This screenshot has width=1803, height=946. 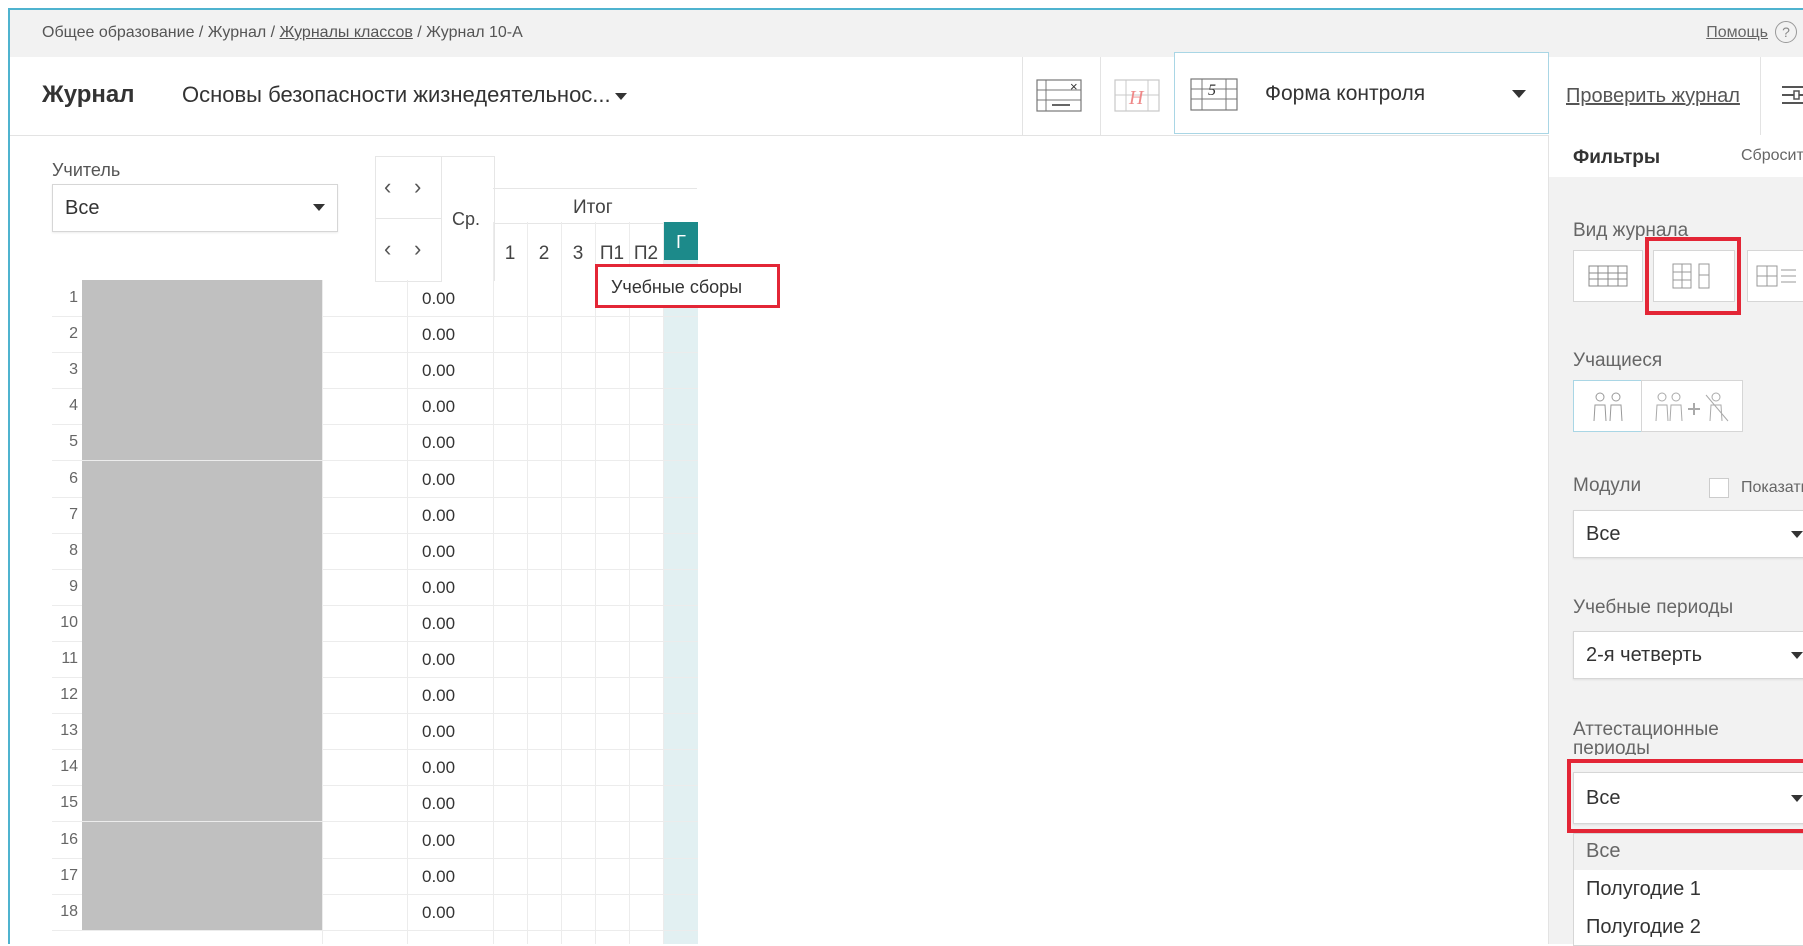 What do you see at coordinates (375, 696) in the screenshot?
I see `table-row: 12 0.00` at bounding box center [375, 696].